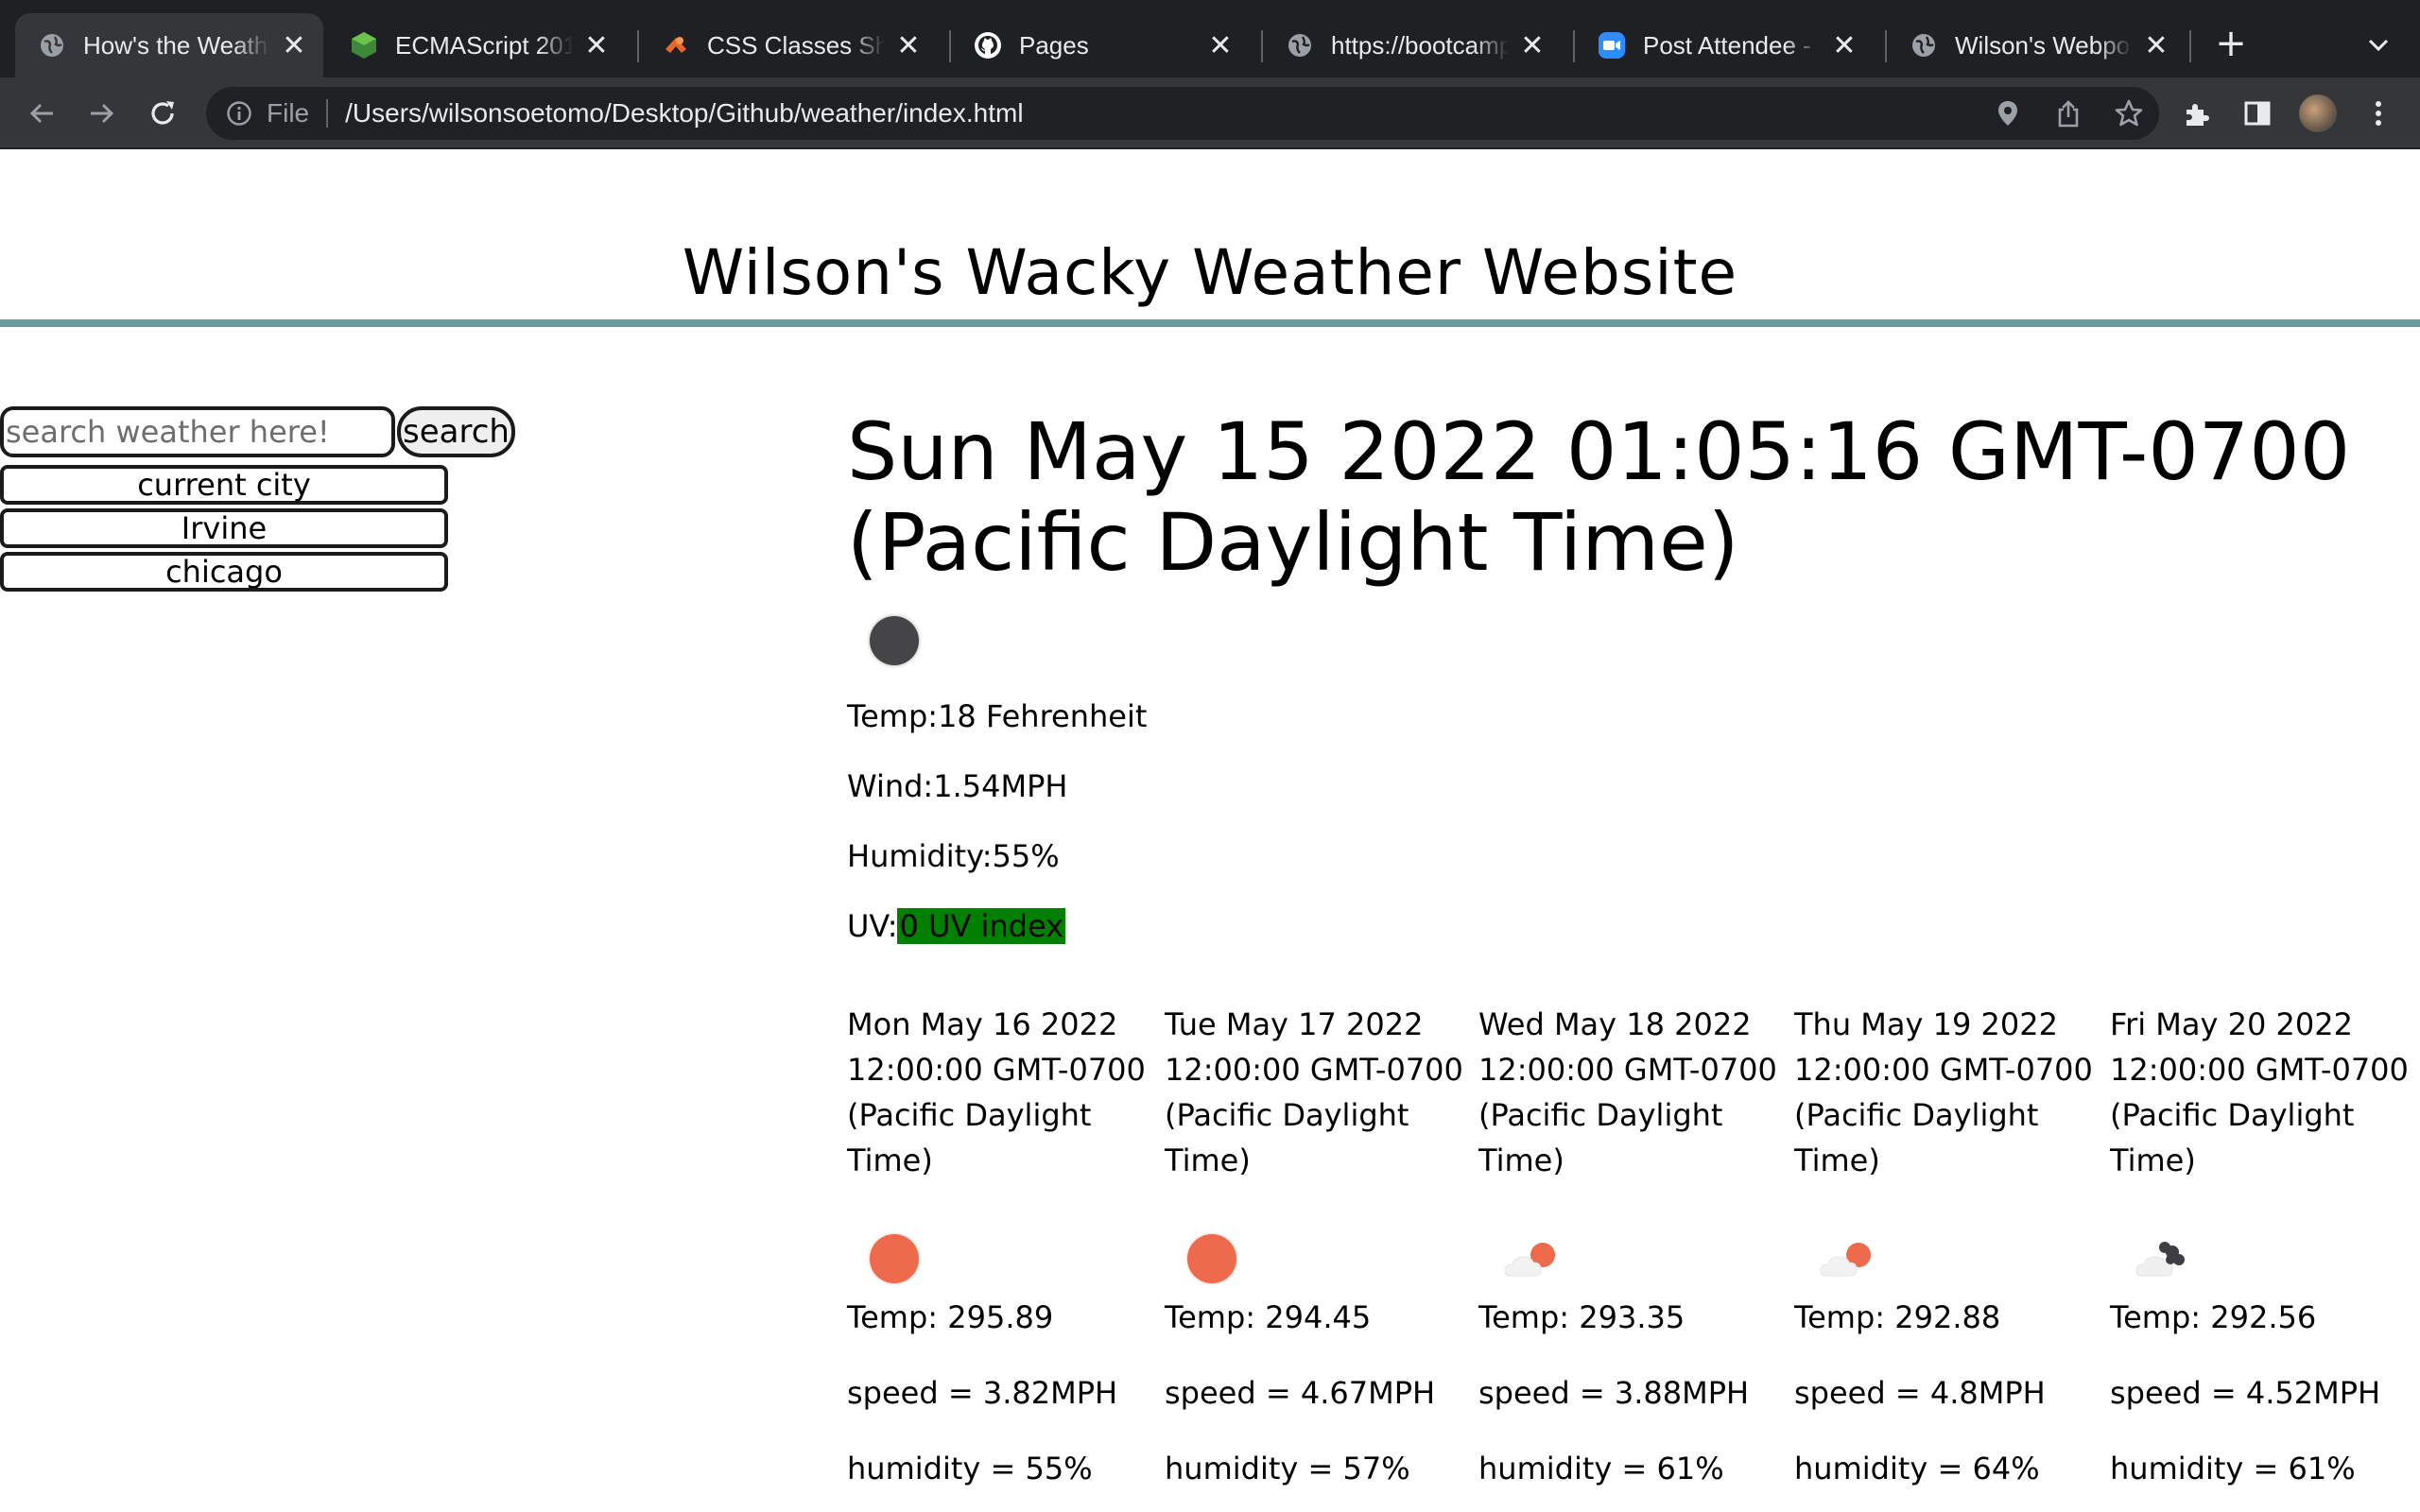  I want to click on forecast-speed: speed = 4.67MPH, so click(1300, 1393).